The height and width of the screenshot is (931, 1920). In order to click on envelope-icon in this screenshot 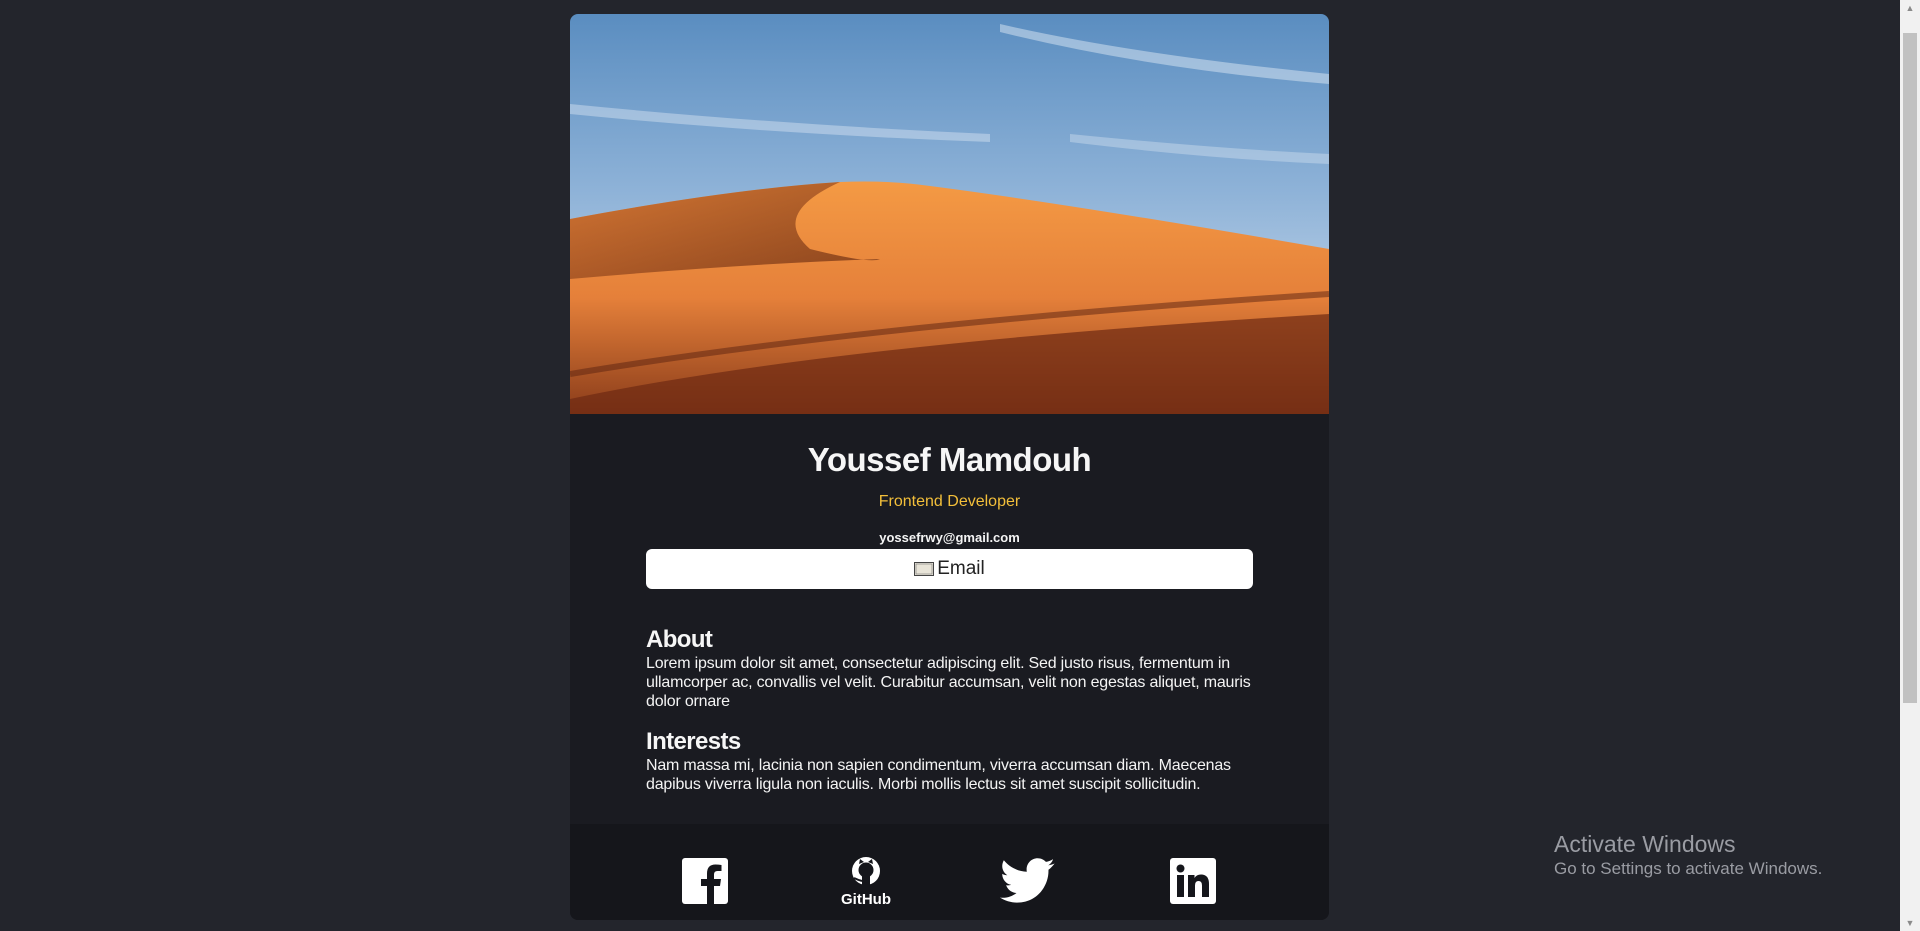, I will do `click(924, 569)`.